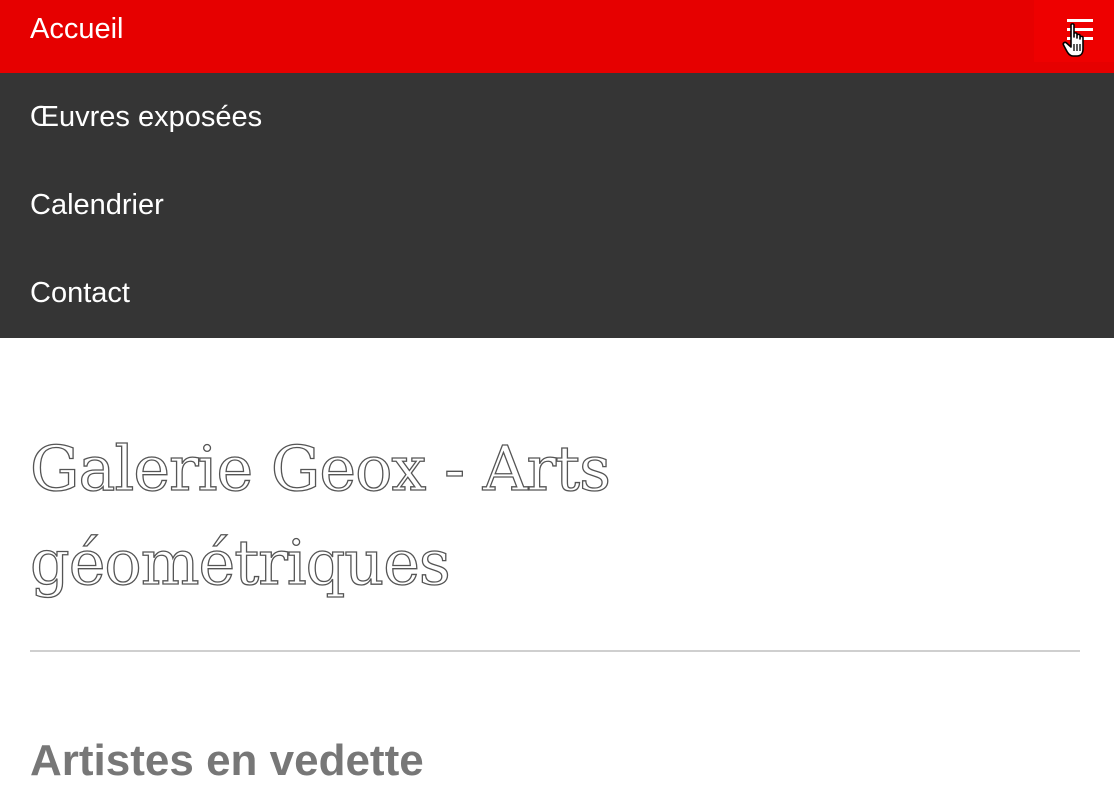 Image resolution: width=1114 pixels, height=786 pixels. What do you see at coordinates (97, 205) in the screenshot?
I see `nav-item-calendrier: Calendrier` at bounding box center [97, 205].